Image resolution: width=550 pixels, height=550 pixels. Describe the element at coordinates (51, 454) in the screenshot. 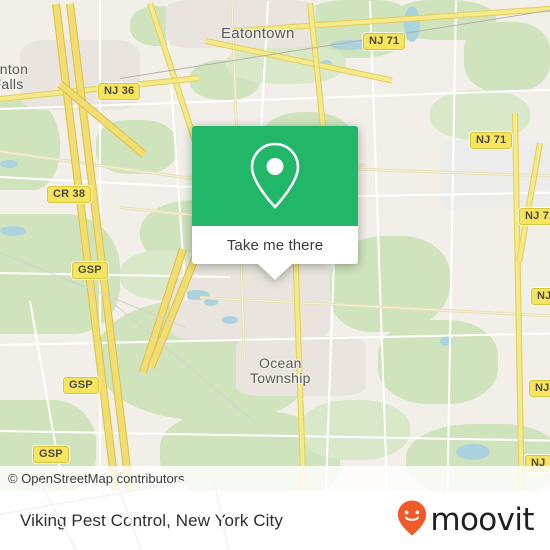

I see `shield-gsp-lower: GSP` at that location.